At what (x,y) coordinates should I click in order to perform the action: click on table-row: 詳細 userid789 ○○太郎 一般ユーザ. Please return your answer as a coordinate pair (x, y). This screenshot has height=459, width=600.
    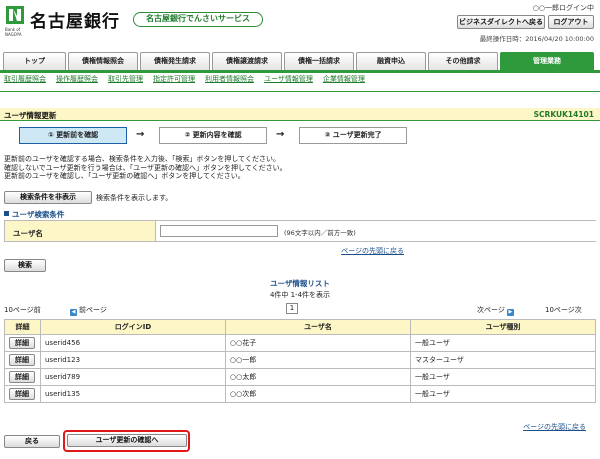
    Looking at the image, I should click on (300, 377).